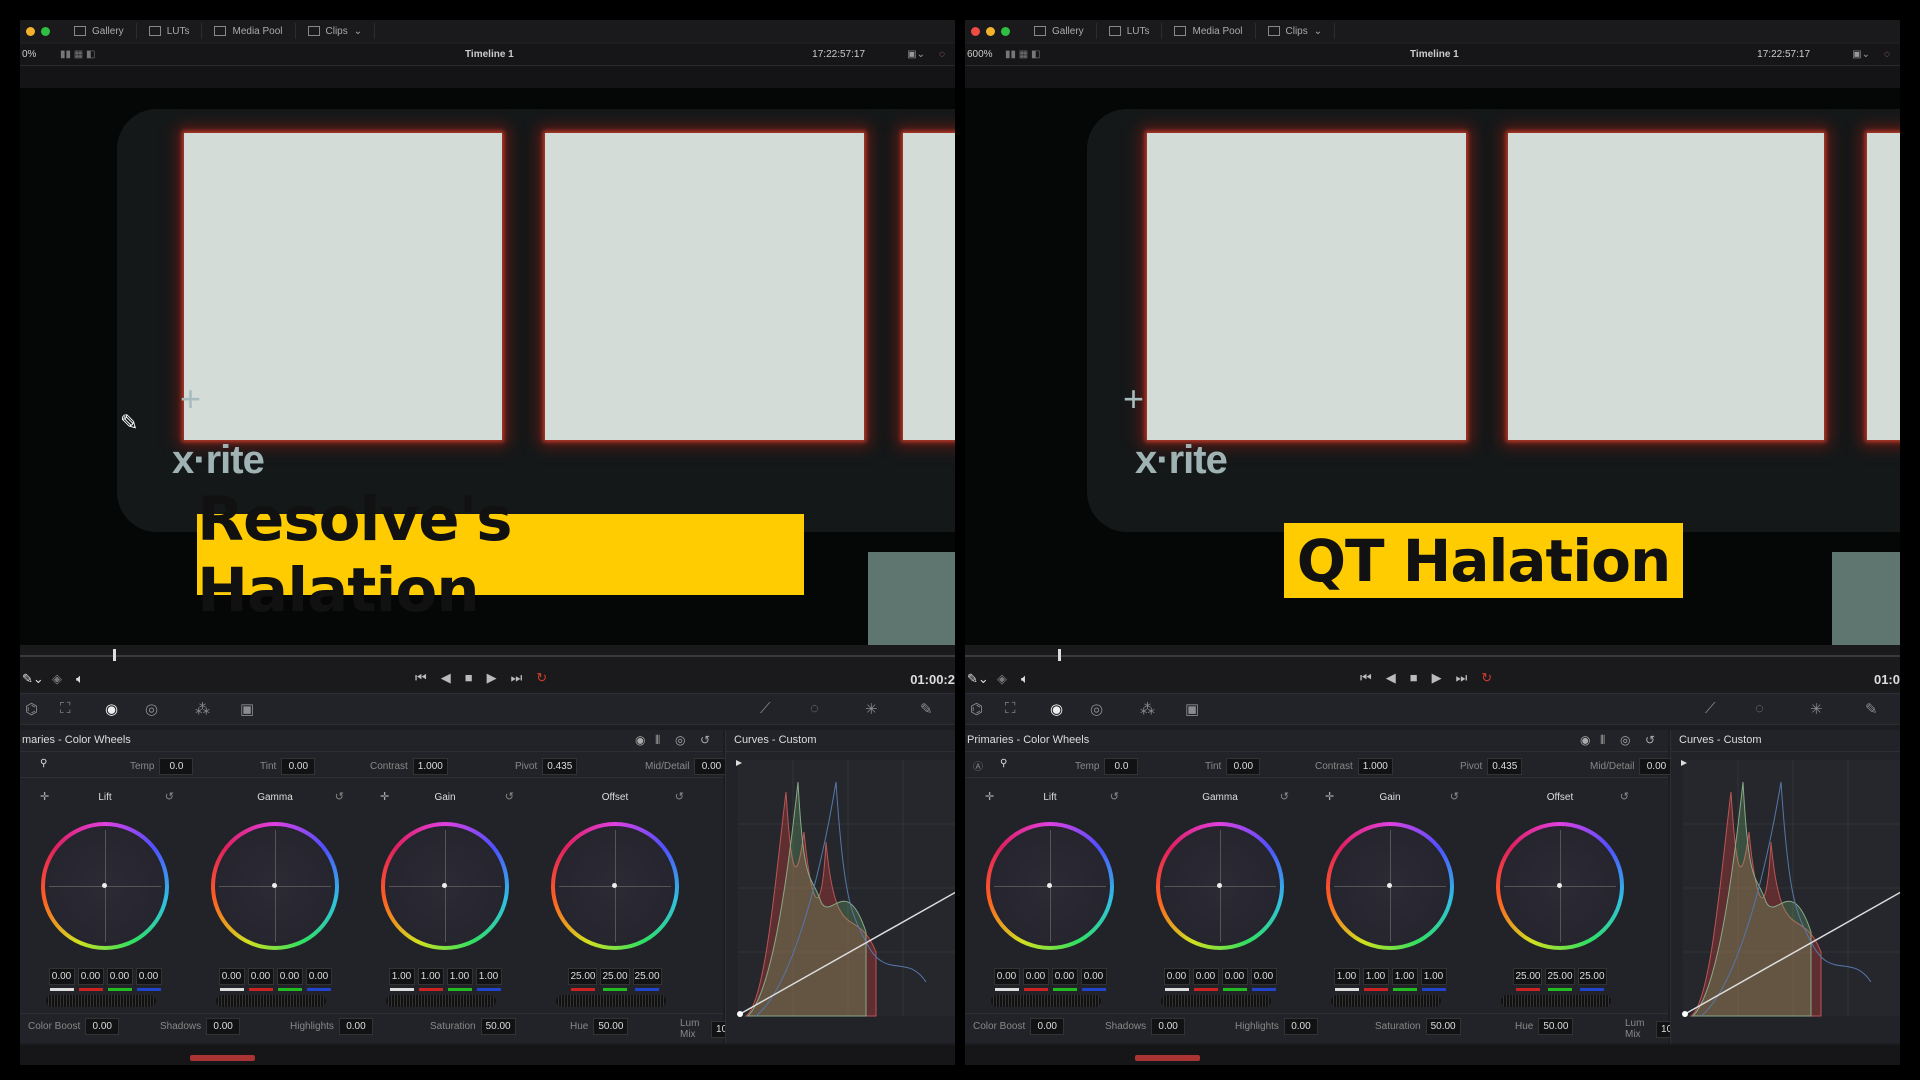 Image resolution: width=1920 pixels, height=1080 pixels. I want to click on menu-media-pool: Media Pool, so click(1209, 31).